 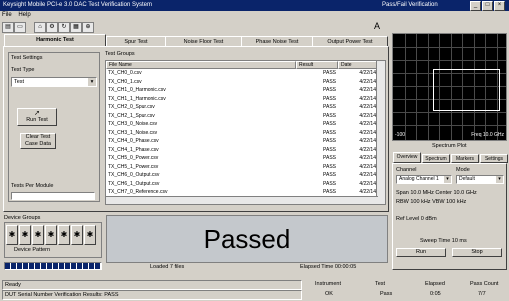 I want to click on minimize-button: _, so click(x=475, y=6).